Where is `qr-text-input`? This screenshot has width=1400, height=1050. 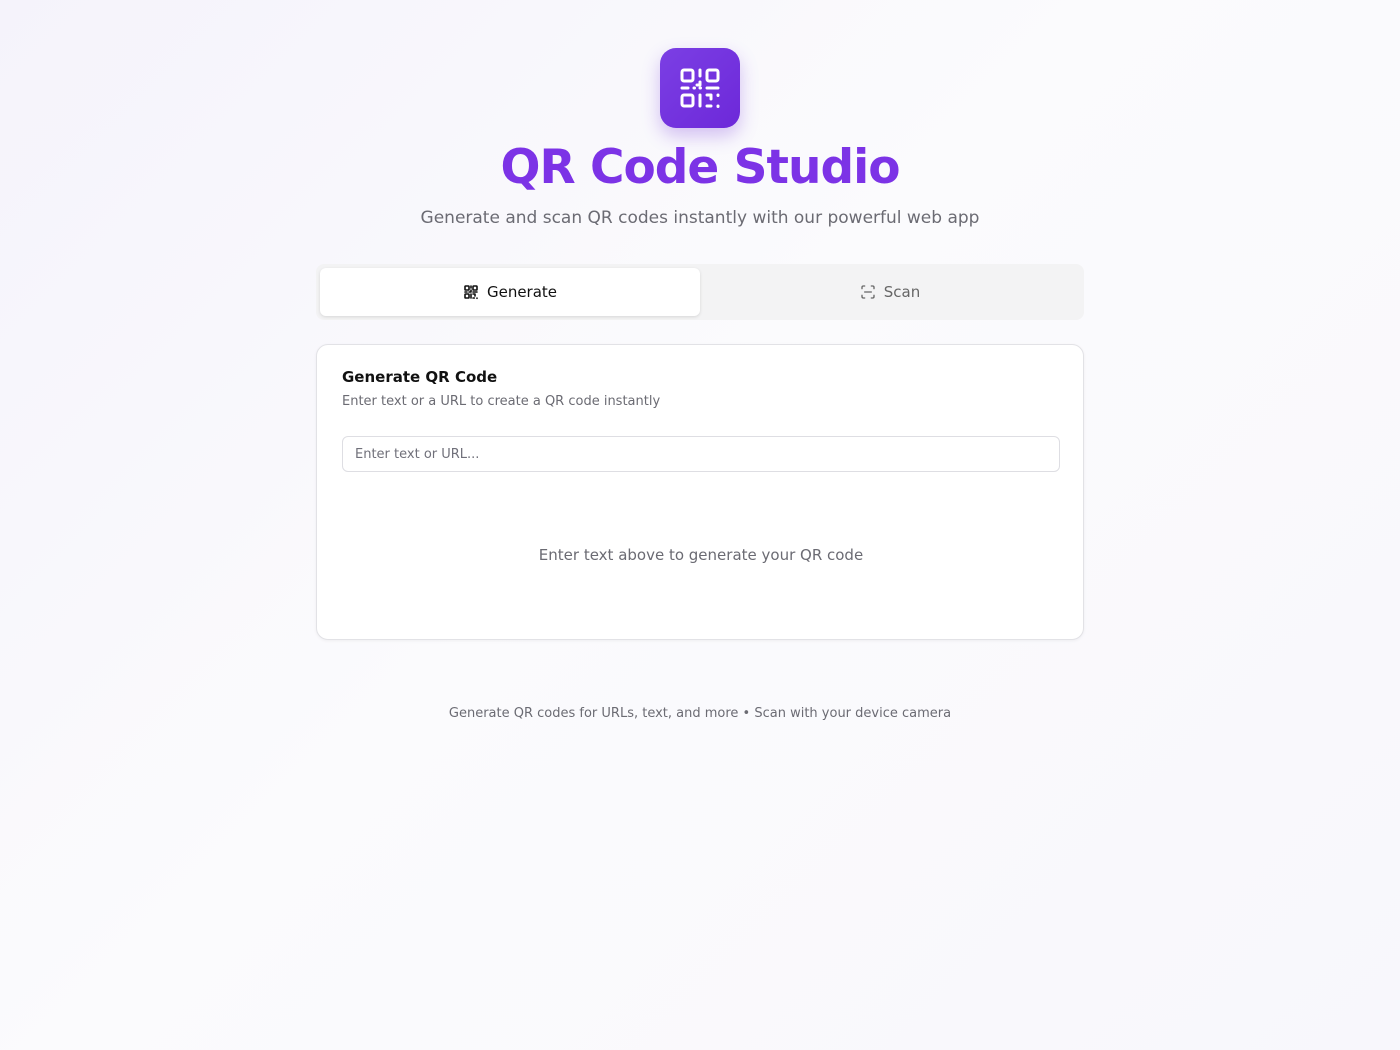
qr-text-input is located at coordinates (701, 454).